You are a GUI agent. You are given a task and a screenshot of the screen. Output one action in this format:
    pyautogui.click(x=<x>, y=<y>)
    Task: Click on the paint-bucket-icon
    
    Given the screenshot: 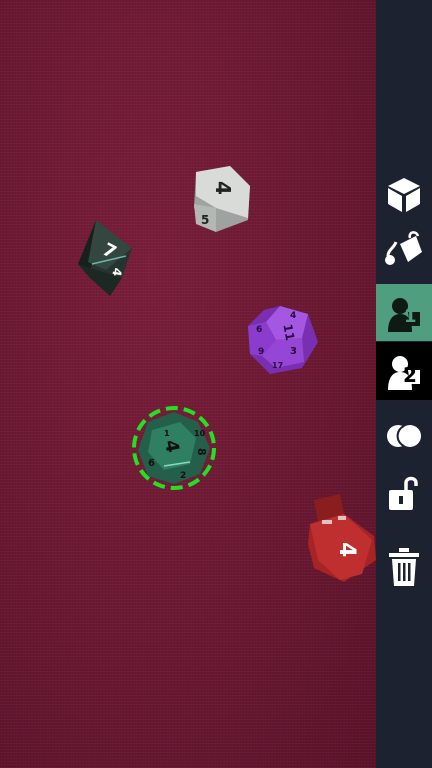 What is the action you would take?
    pyautogui.click(x=403, y=248)
    